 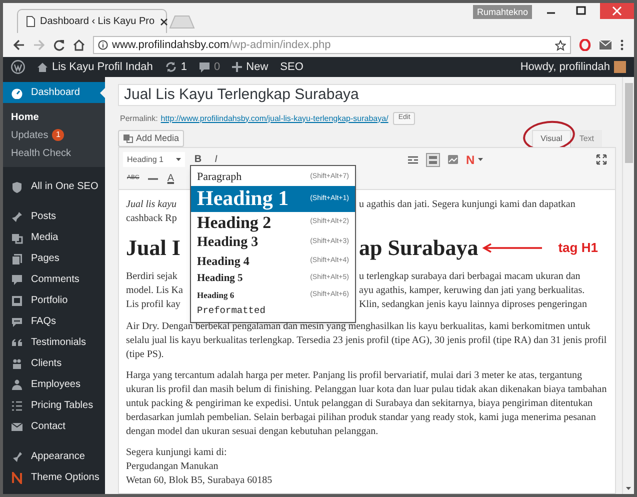 I want to click on heading-fragment: Jual I, so click(x=154, y=248).